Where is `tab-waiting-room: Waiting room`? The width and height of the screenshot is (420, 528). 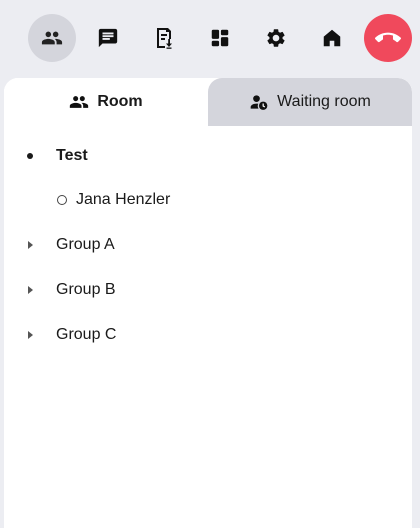 tab-waiting-room: Waiting room is located at coordinates (310, 102).